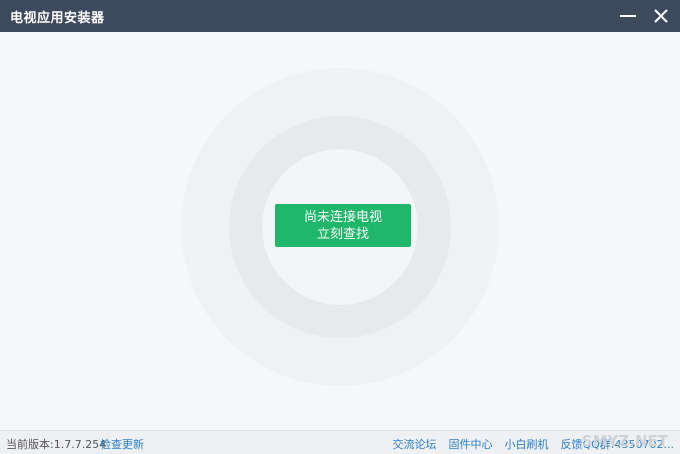  What do you see at coordinates (122, 444) in the screenshot?
I see `check-update-link: 检查更新` at bounding box center [122, 444].